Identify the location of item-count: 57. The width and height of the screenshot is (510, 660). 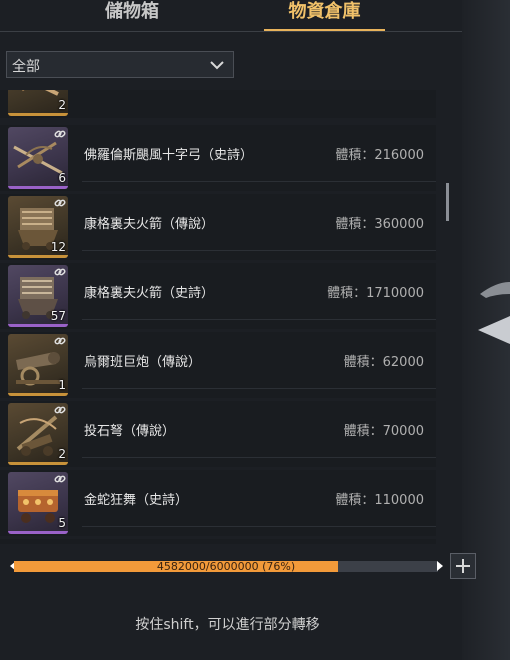
(58, 316).